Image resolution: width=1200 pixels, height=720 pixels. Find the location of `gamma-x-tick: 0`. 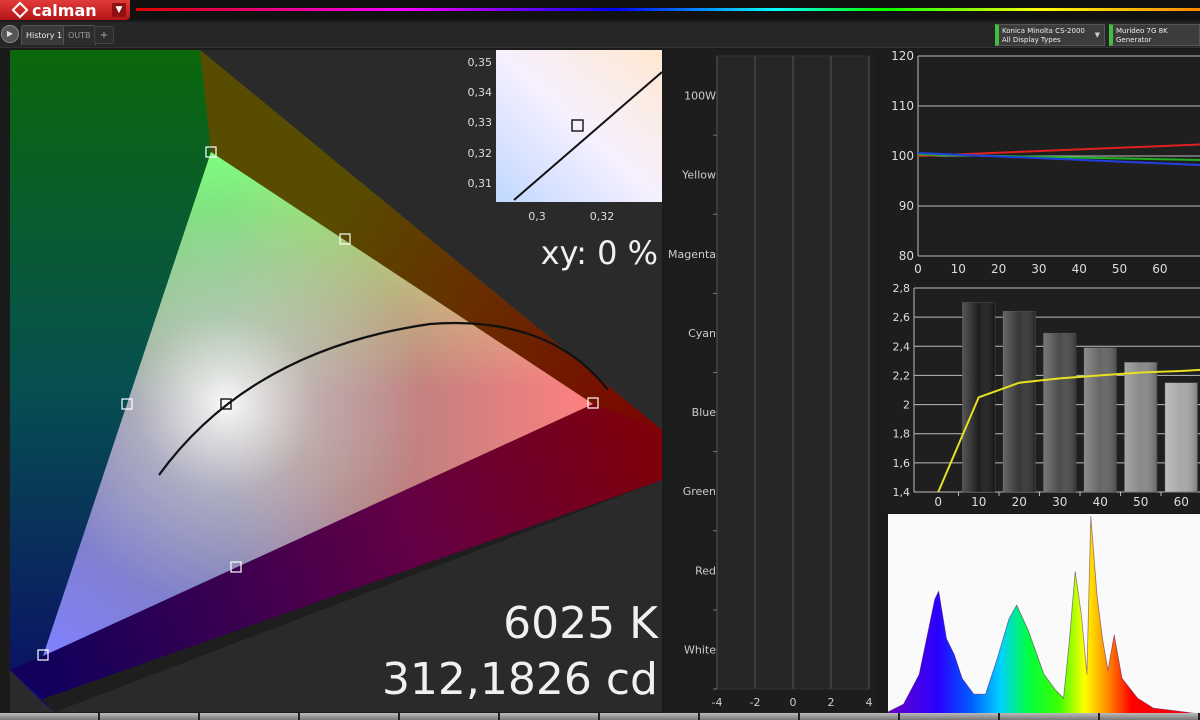

gamma-x-tick: 0 is located at coordinates (938, 502).